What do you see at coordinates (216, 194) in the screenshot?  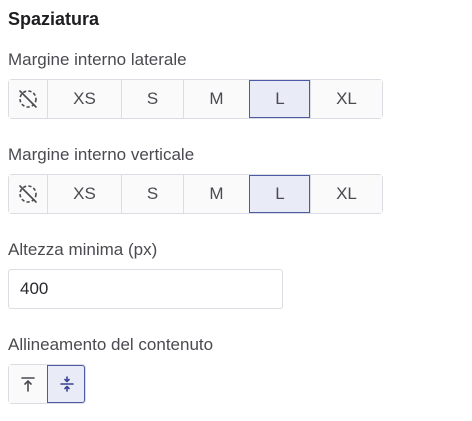 I see `vertical-padding-m-button: M` at bounding box center [216, 194].